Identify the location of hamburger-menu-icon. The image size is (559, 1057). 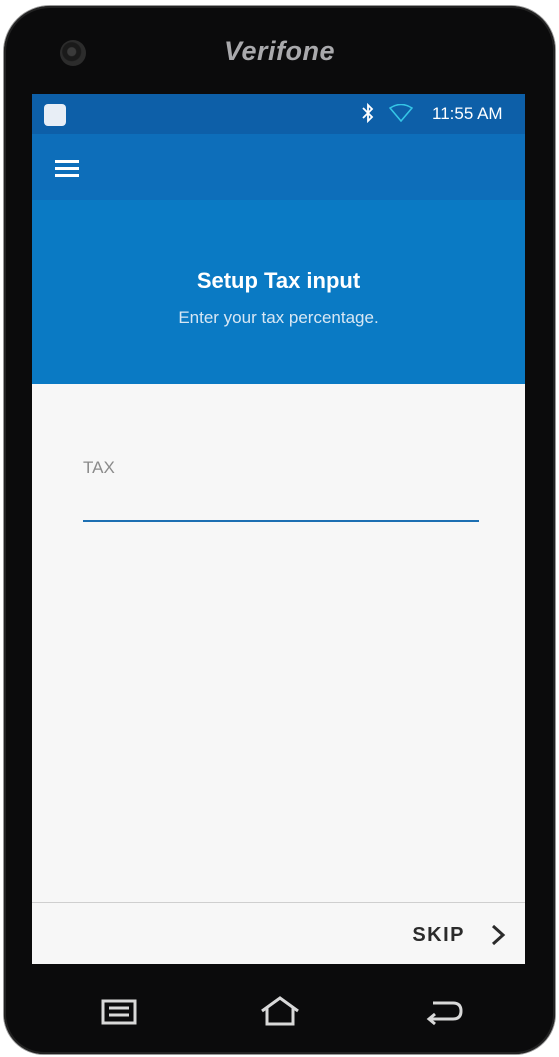
(66, 168).